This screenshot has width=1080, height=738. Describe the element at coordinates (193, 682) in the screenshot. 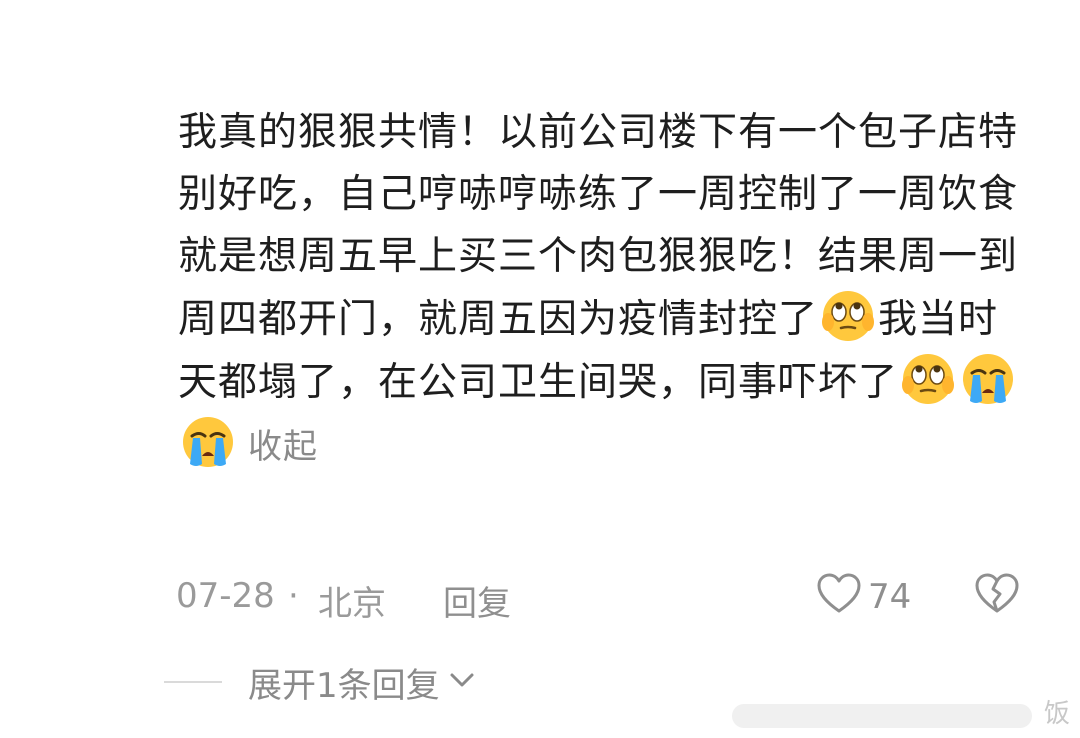

I see `divider` at that location.